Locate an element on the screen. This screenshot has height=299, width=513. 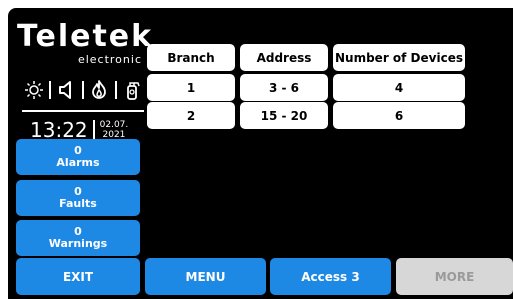
clock-time: 13:22 is located at coordinates (59, 130).